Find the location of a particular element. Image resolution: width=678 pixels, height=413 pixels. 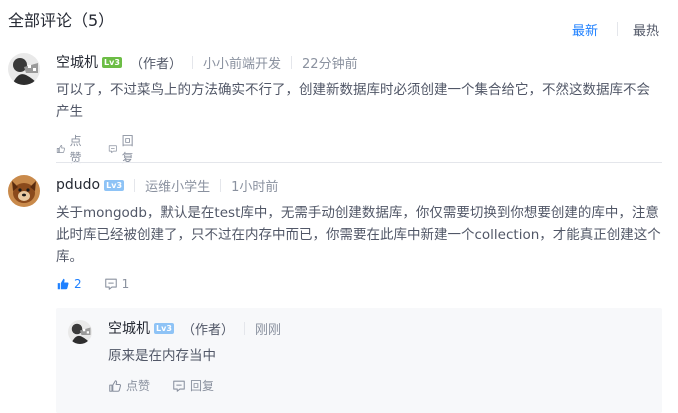

username: pdudo is located at coordinates (78, 185).